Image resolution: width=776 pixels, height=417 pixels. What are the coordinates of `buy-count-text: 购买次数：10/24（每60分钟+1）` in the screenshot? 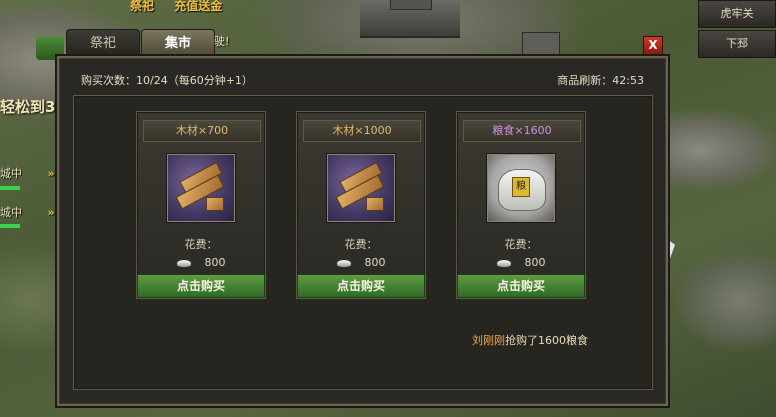 It's located at (167, 80).